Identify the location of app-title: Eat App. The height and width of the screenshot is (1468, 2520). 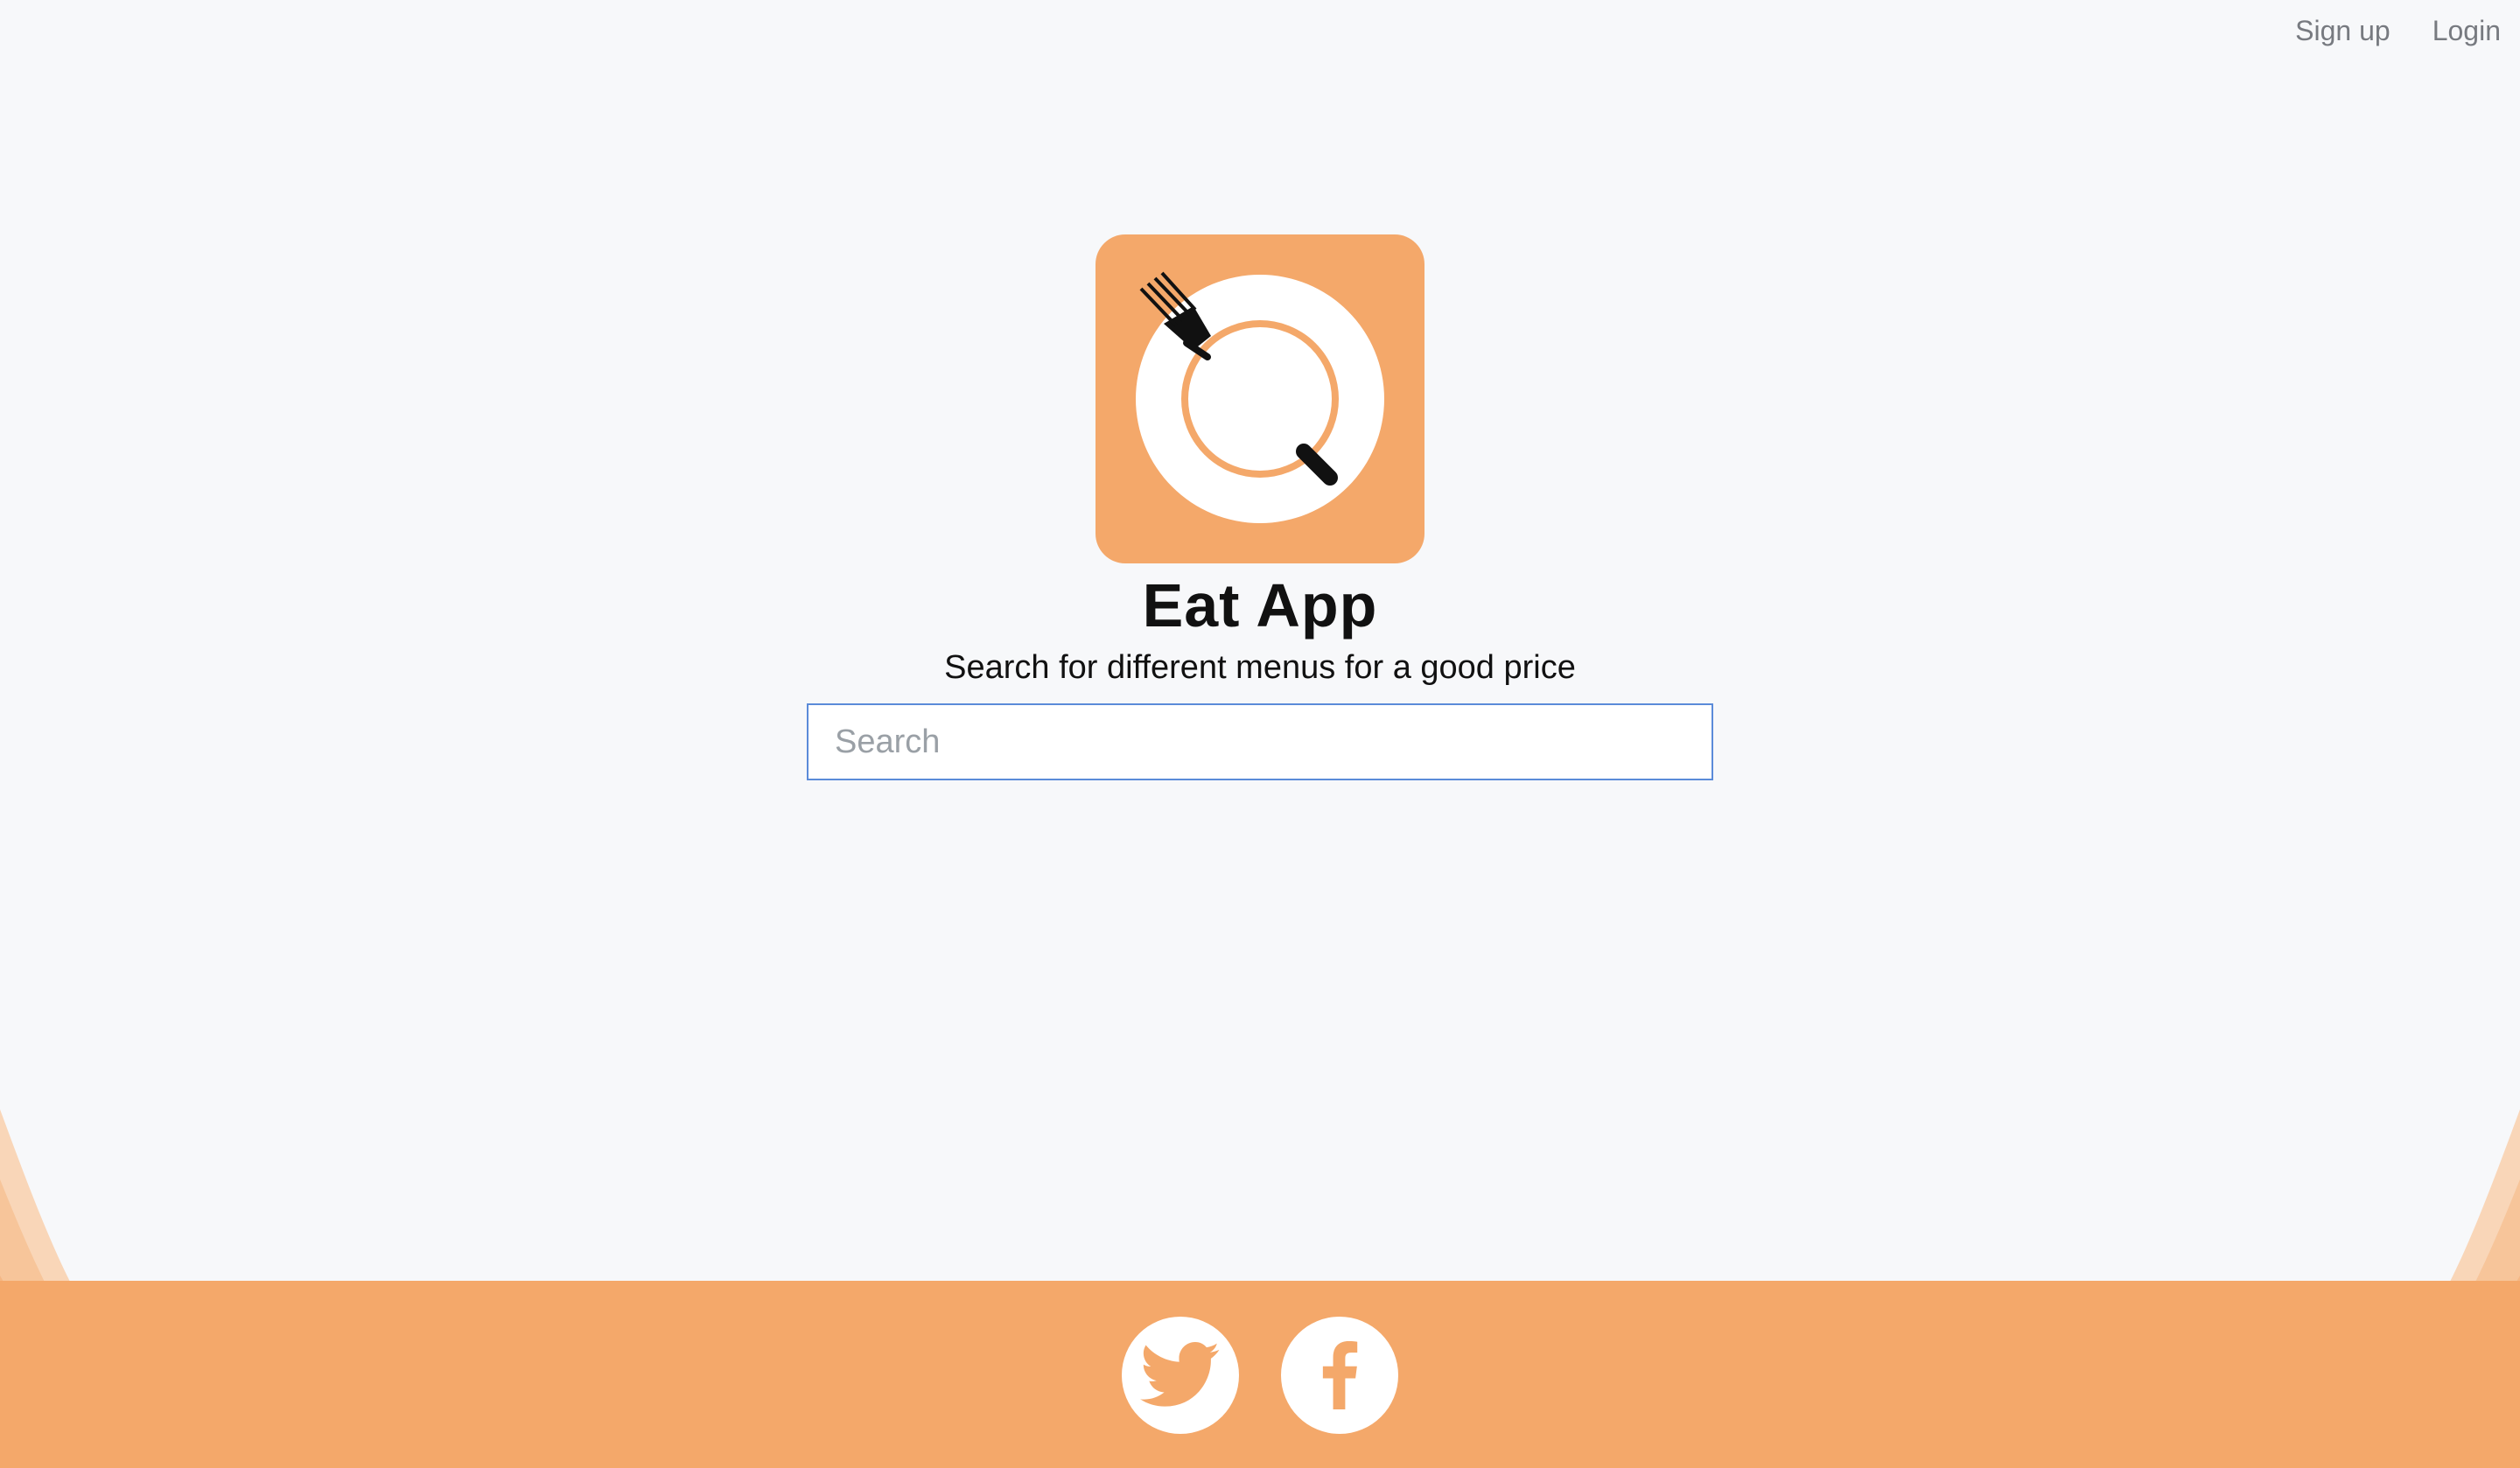
(1260, 605).